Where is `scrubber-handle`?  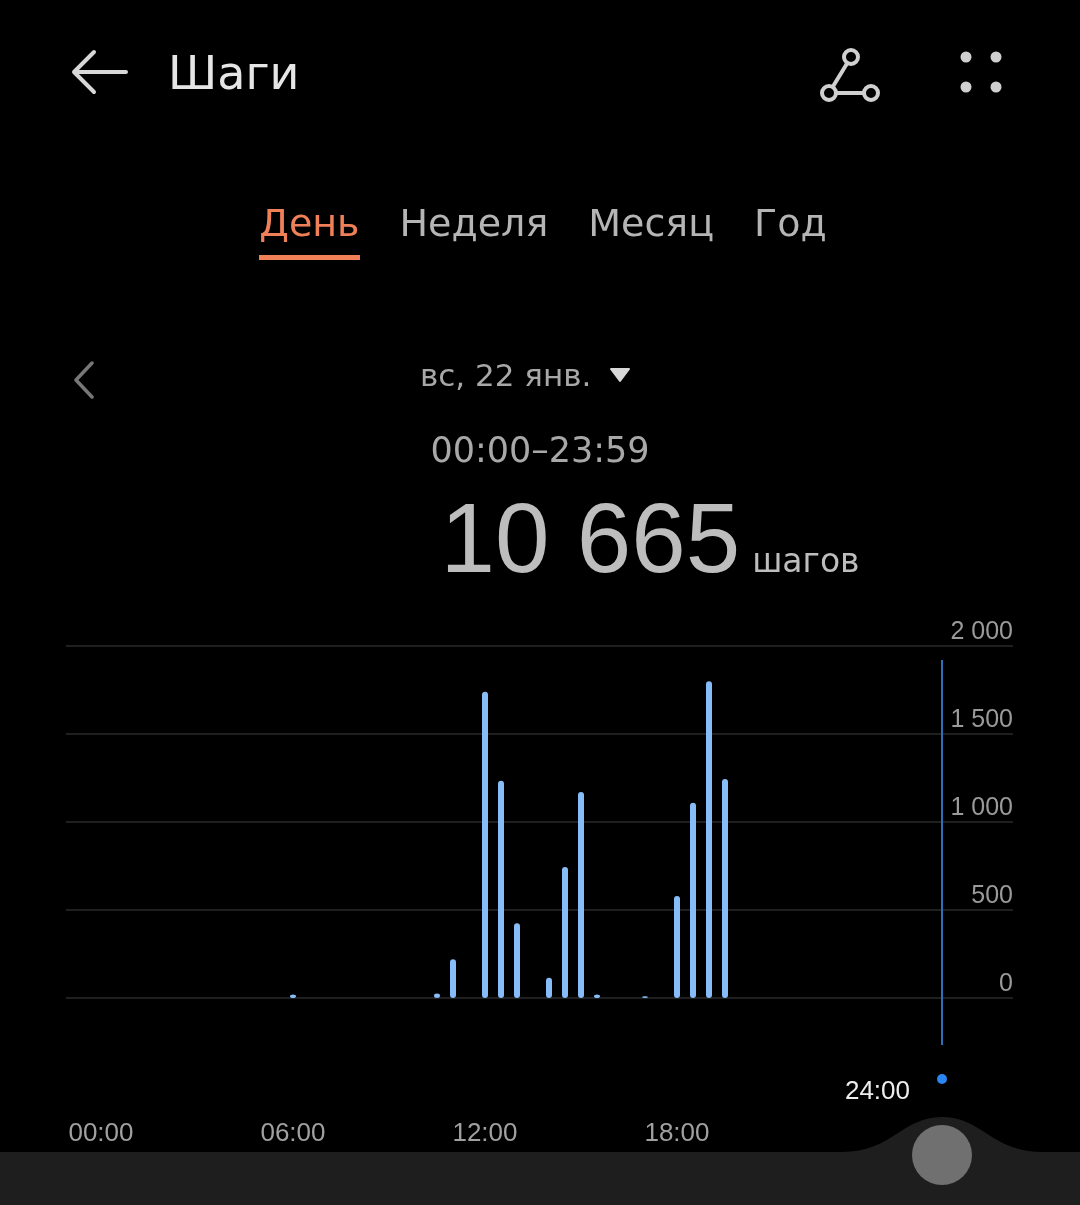
scrubber-handle is located at coordinates (942, 1155).